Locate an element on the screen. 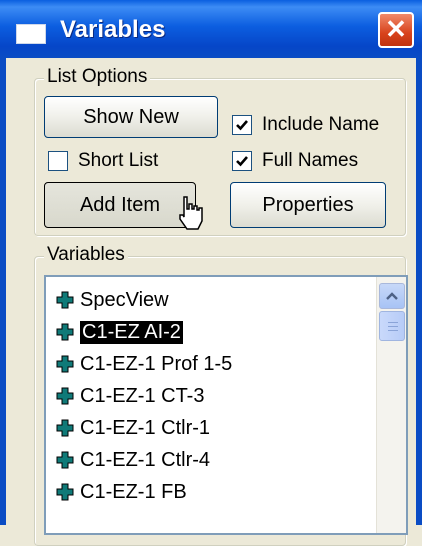 Image resolution: width=422 pixels, height=546 pixels. full-names-checkbox: Full Names is located at coordinates (295, 161).